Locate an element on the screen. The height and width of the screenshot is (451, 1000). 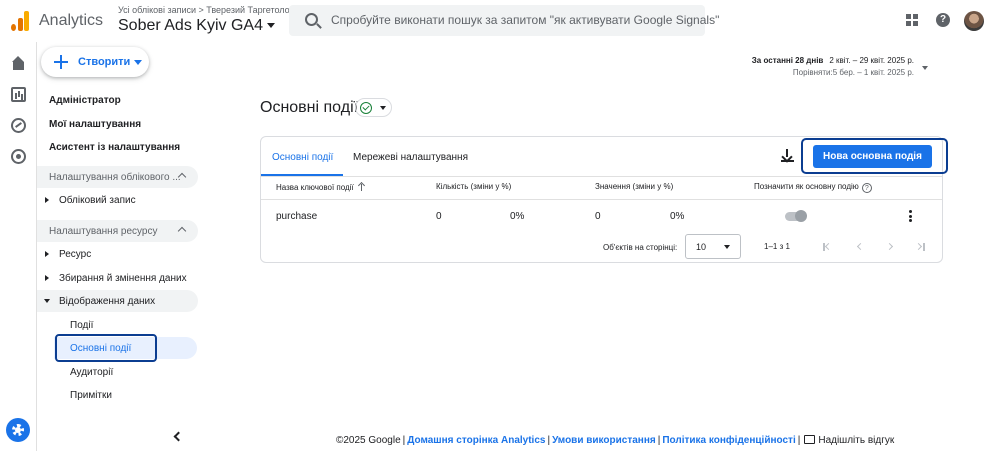
reports-icon is located at coordinates (18, 94).